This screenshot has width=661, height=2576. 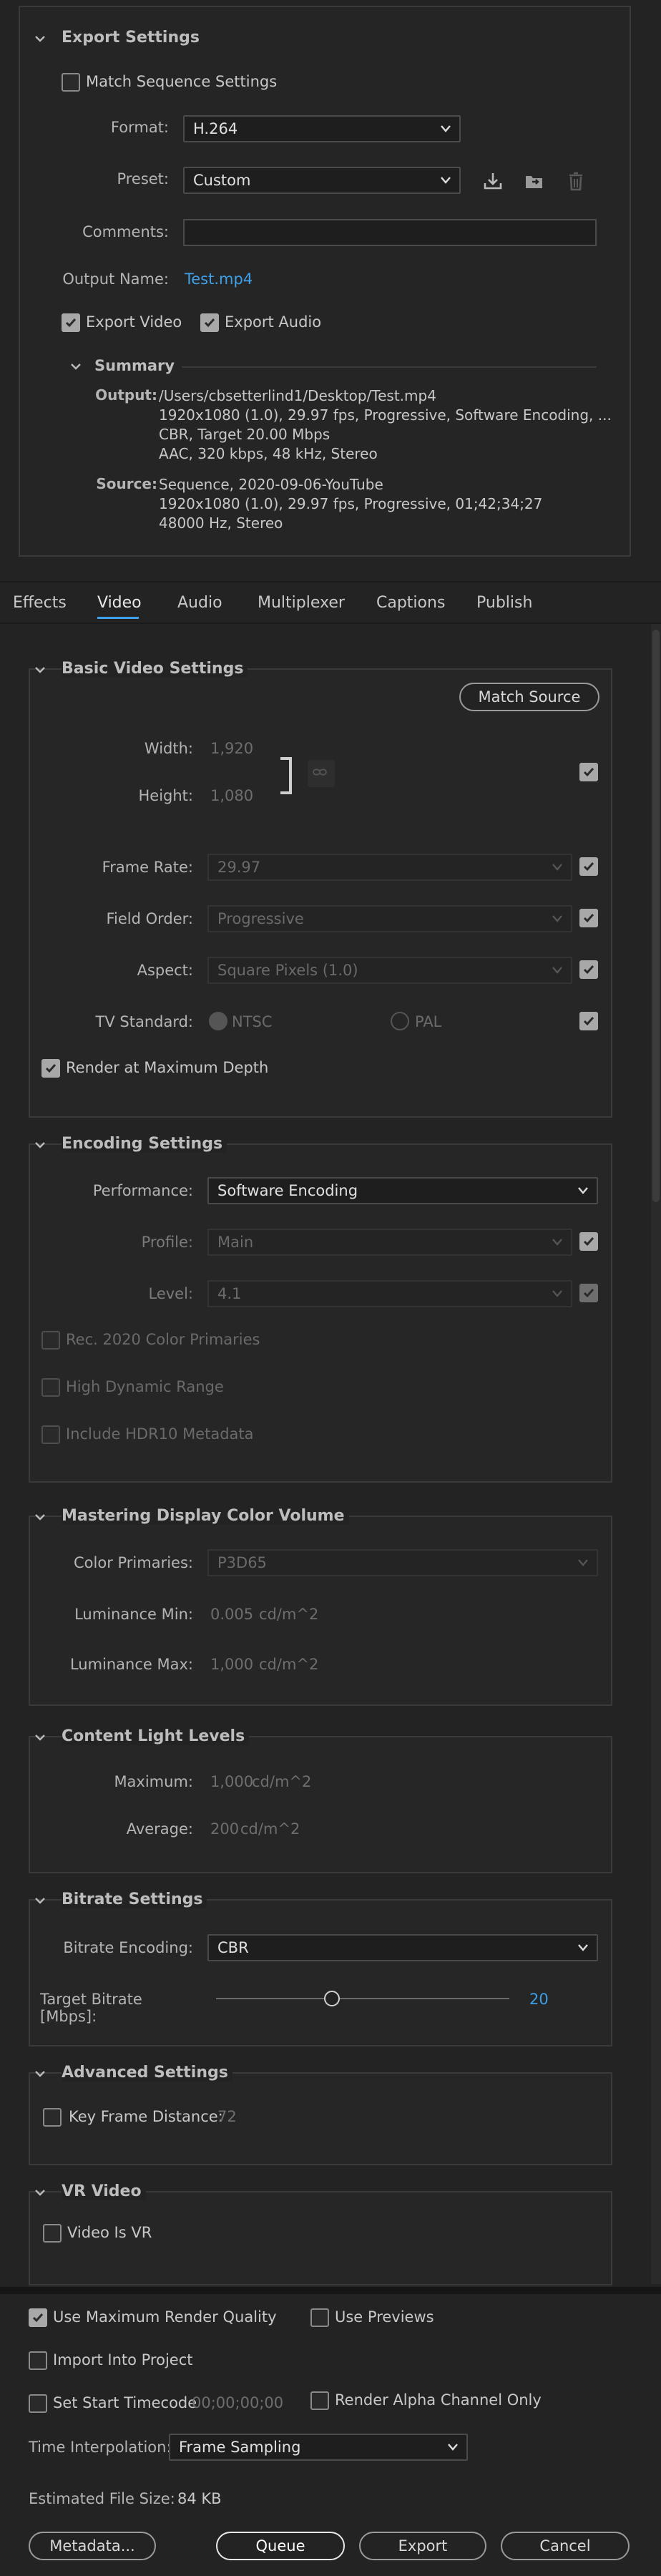 I want to click on bitrate-encoding-label: Bitrate Encoding:, so click(x=128, y=1947).